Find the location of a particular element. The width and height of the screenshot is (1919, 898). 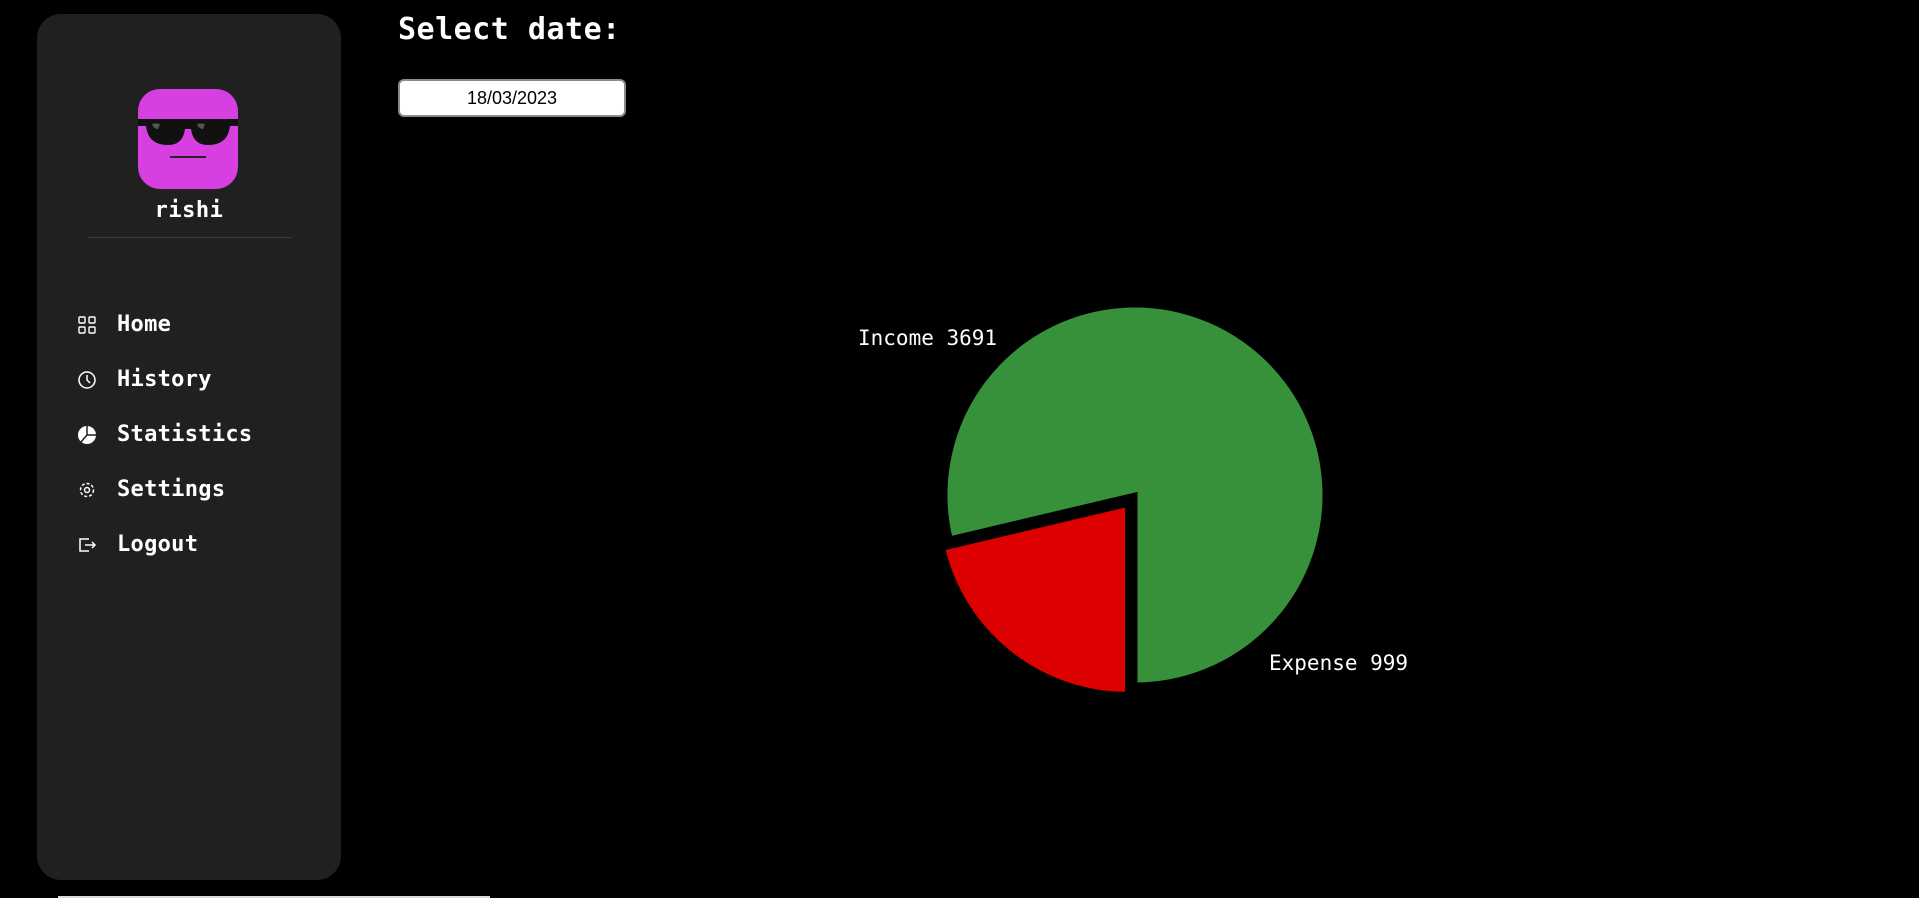

pie-label-income: Income 3691 is located at coordinates (927, 338).